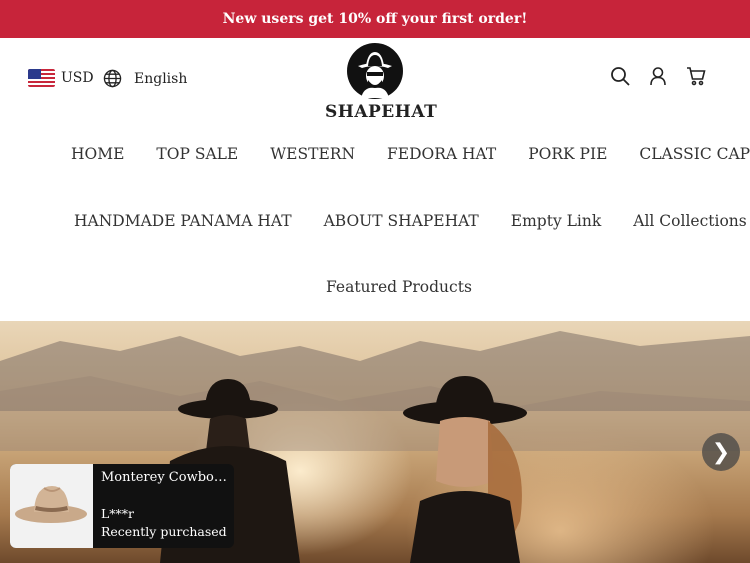 The width and height of the screenshot is (750, 563). I want to click on popup-product-title: Monterey Cowboy Hat, so click(165, 477).